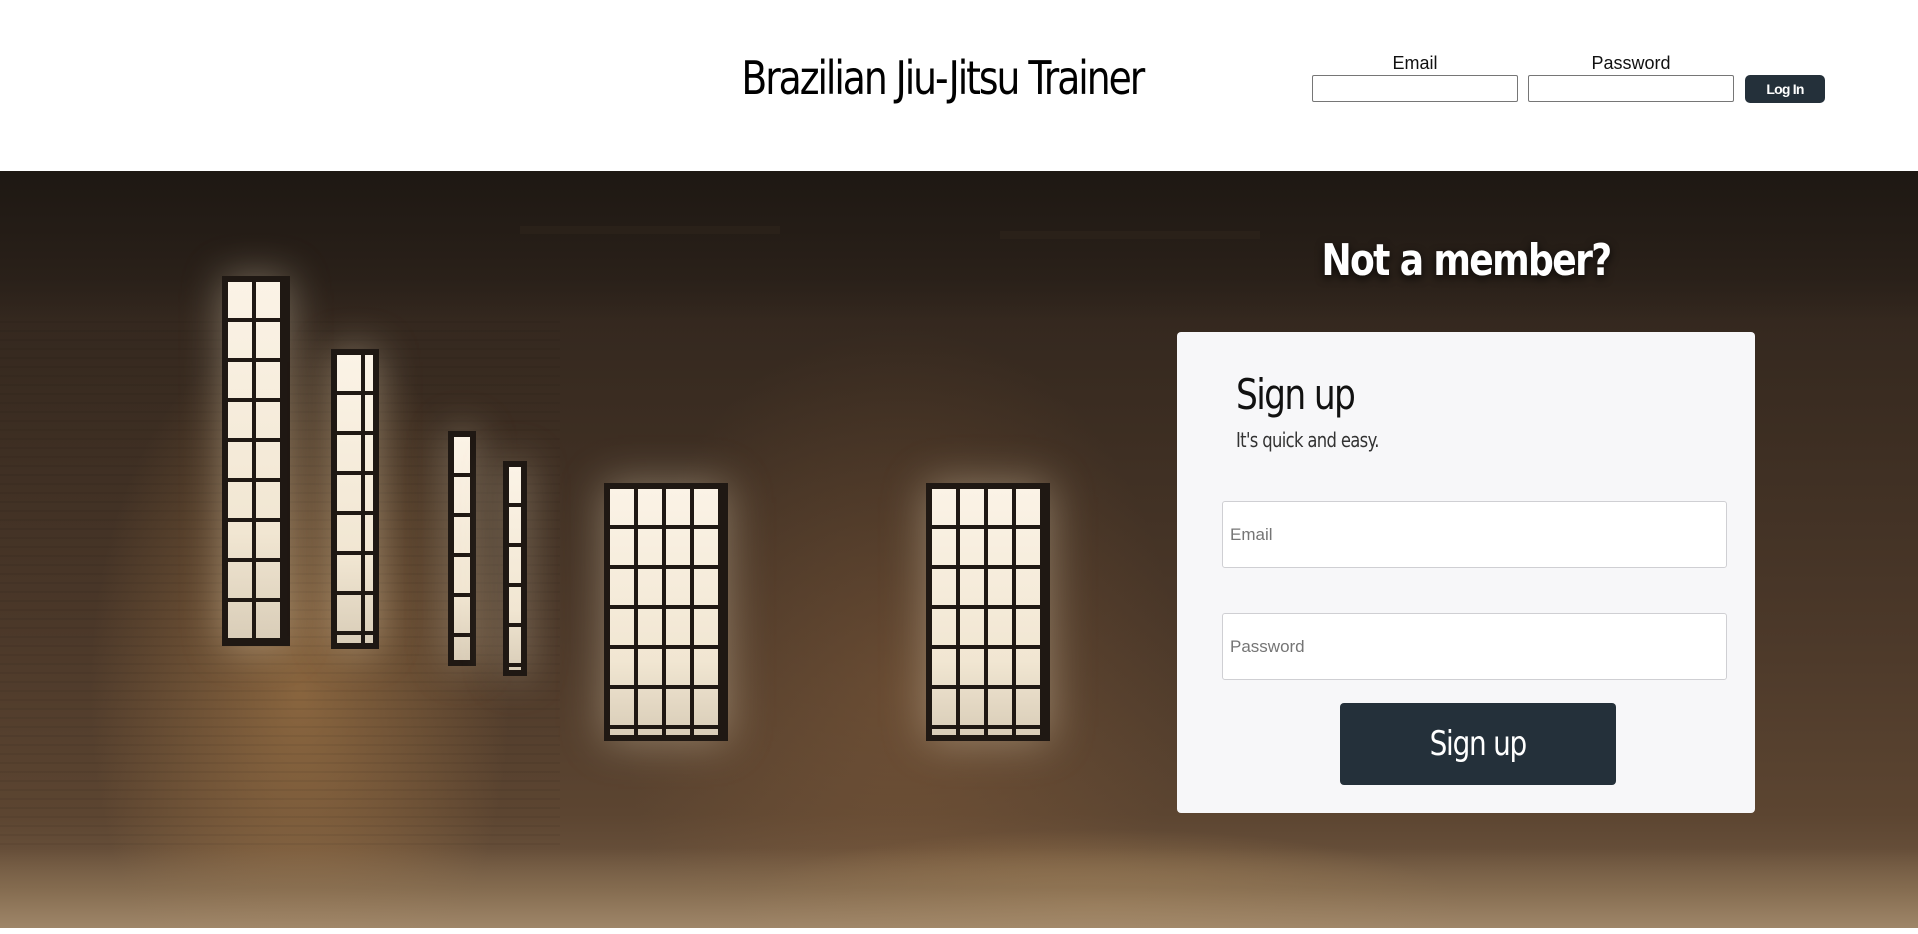 The image size is (1918, 934). I want to click on site-title: Brazilian Jiu-Jitsu Trainer, so click(943, 78).